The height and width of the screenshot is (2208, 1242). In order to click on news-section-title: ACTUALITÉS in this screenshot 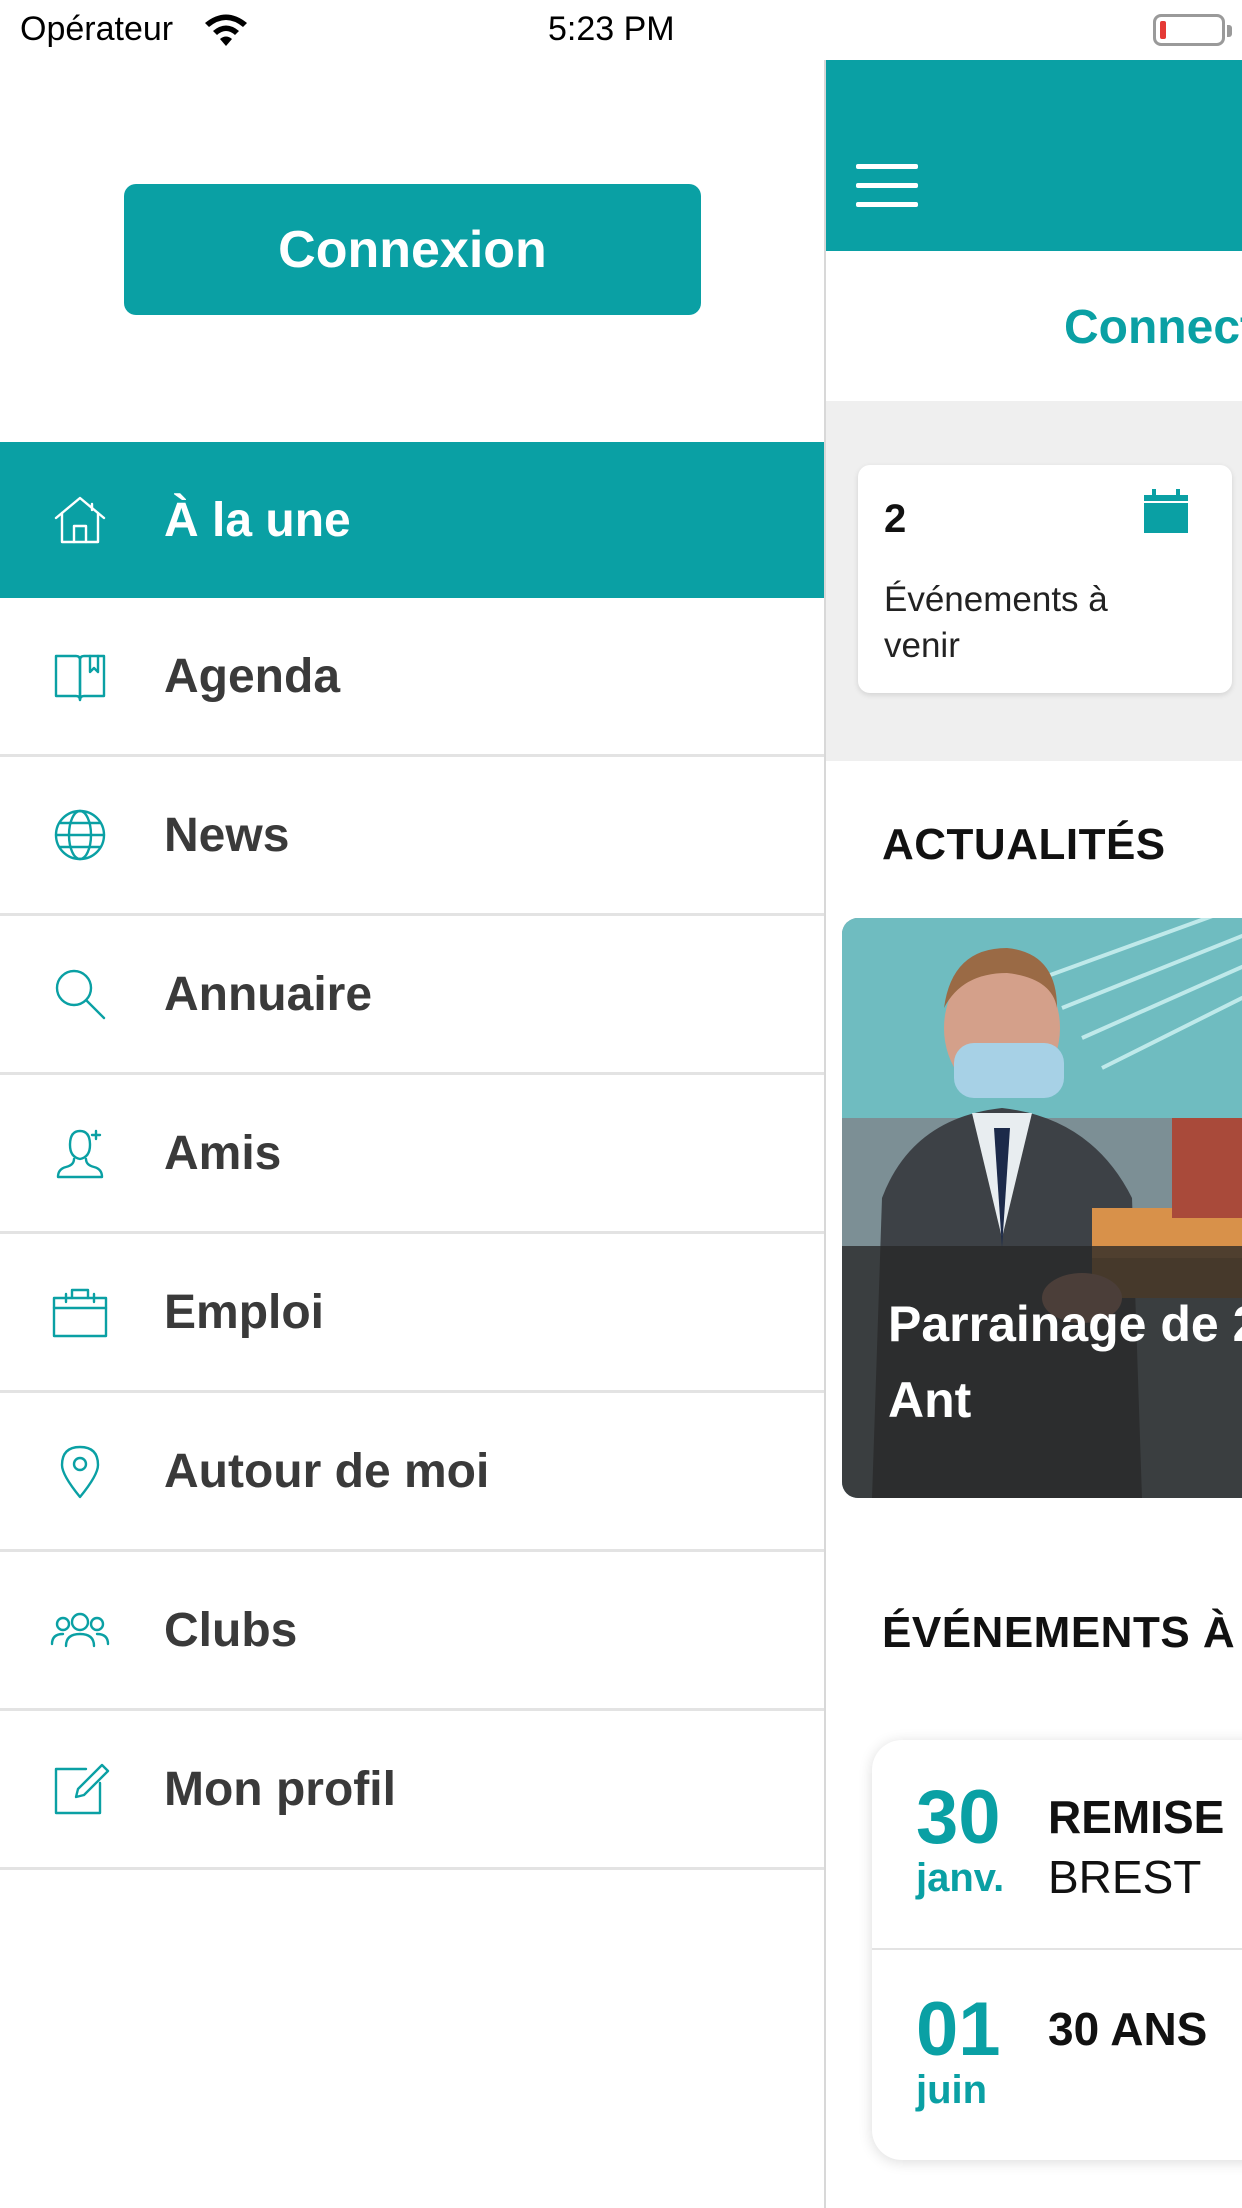, I will do `click(1024, 844)`.